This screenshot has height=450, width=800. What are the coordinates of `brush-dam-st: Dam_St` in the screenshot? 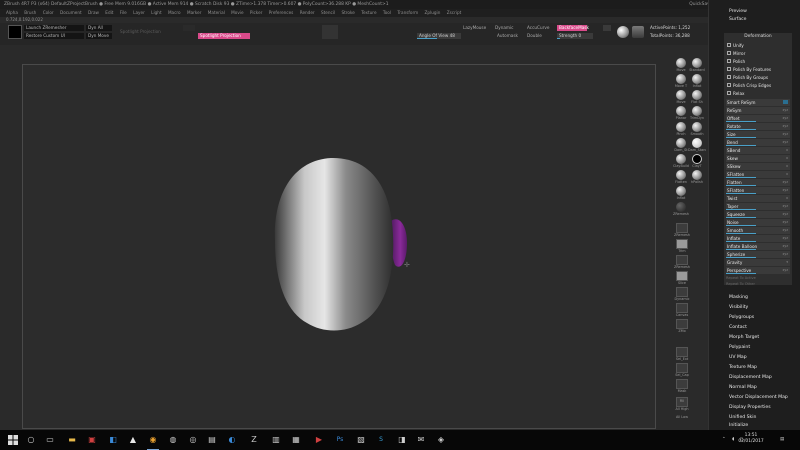 It's located at (681, 145).